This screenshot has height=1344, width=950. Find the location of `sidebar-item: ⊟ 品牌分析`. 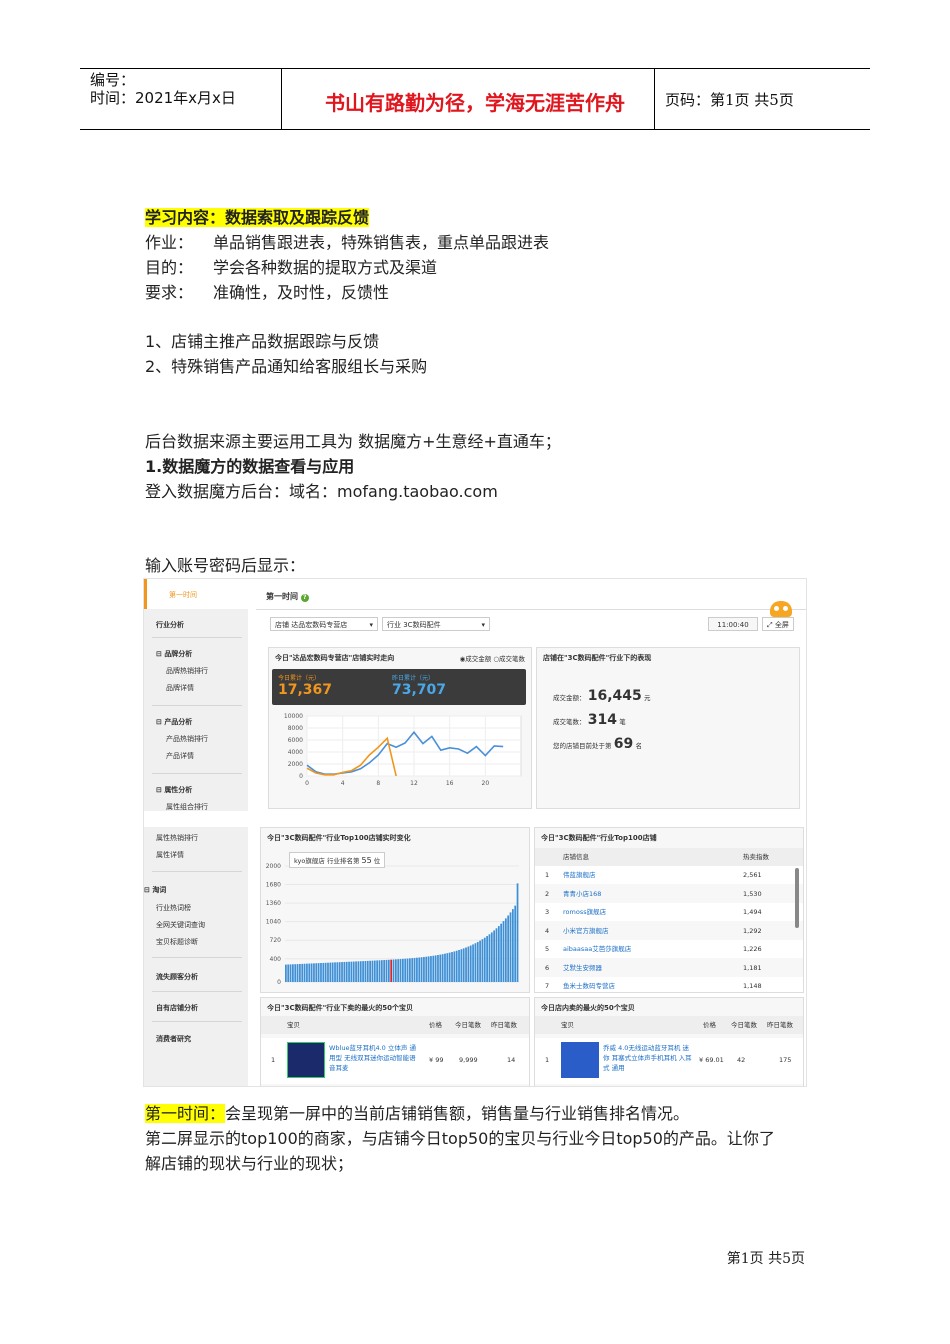

sidebar-item: ⊟ 品牌分析 is located at coordinates (174, 654).